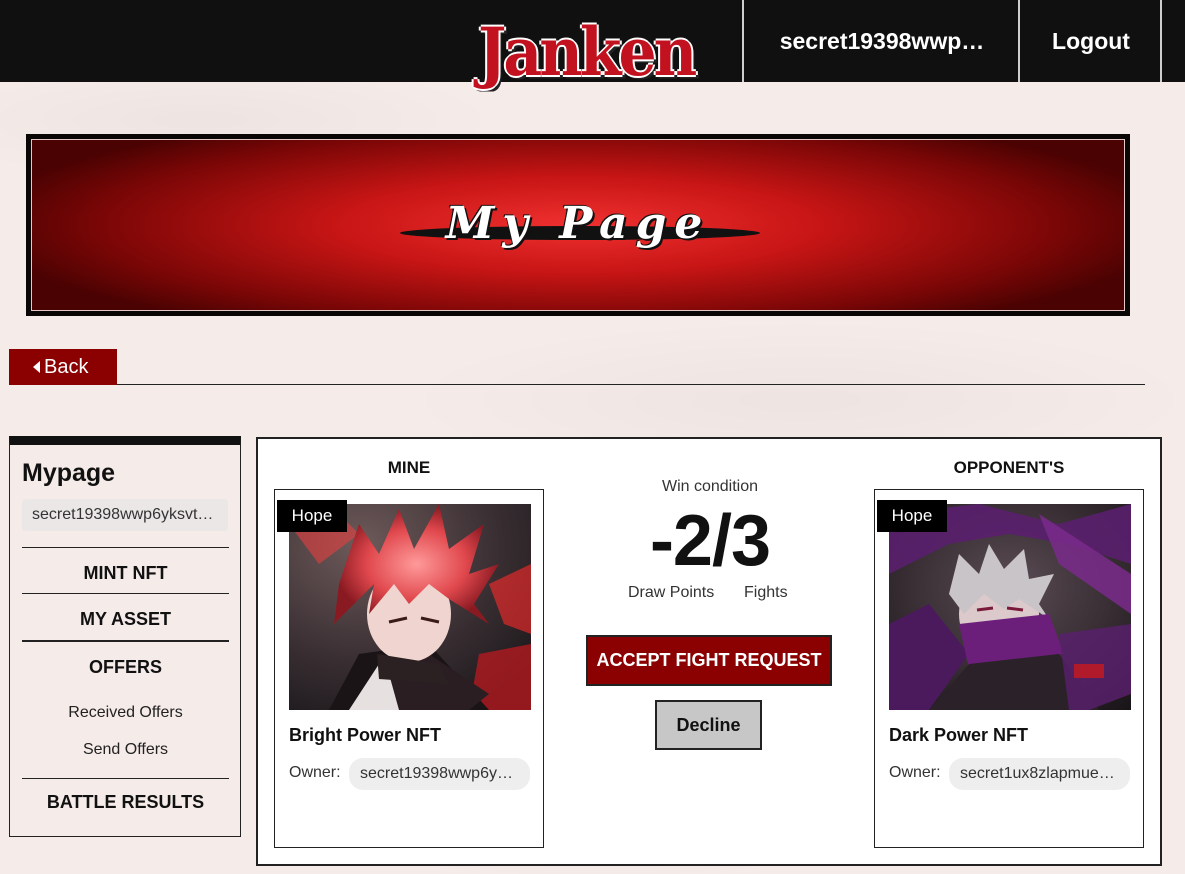 The width and height of the screenshot is (1185, 874). What do you see at coordinates (66, 366) in the screenshot?
I see `back-label: Back` at bounding box center [66, 366].